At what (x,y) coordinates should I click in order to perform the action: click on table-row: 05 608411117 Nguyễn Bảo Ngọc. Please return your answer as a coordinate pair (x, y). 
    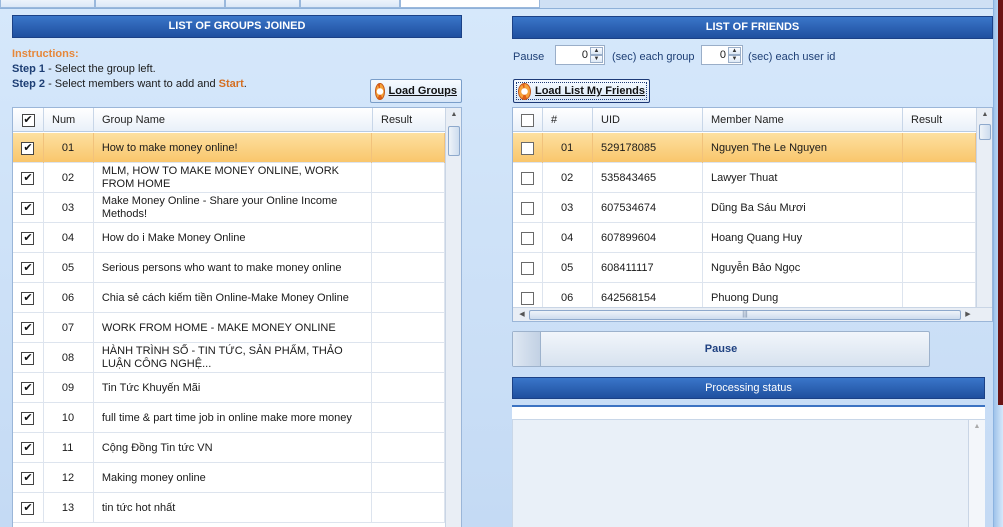
    Looking at the image, I should click on (744, 268).